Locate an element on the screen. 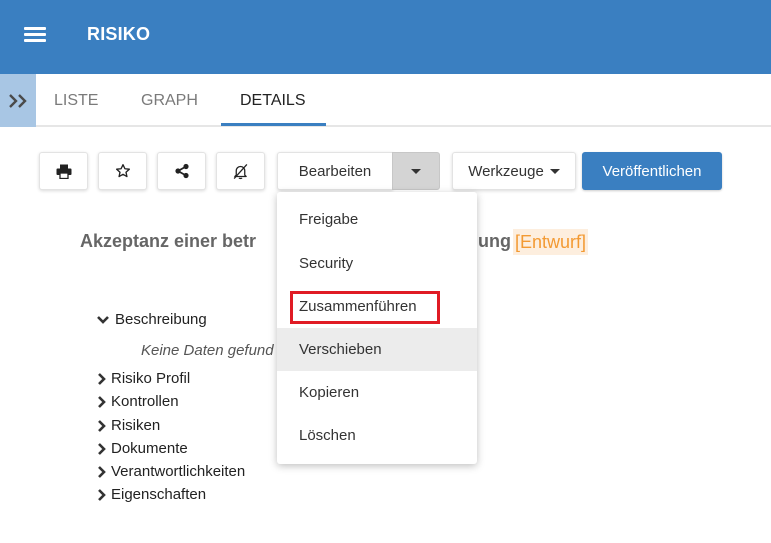 The image size is (771, 543). page-title-tail: ung is located at coordinates (494, 241).